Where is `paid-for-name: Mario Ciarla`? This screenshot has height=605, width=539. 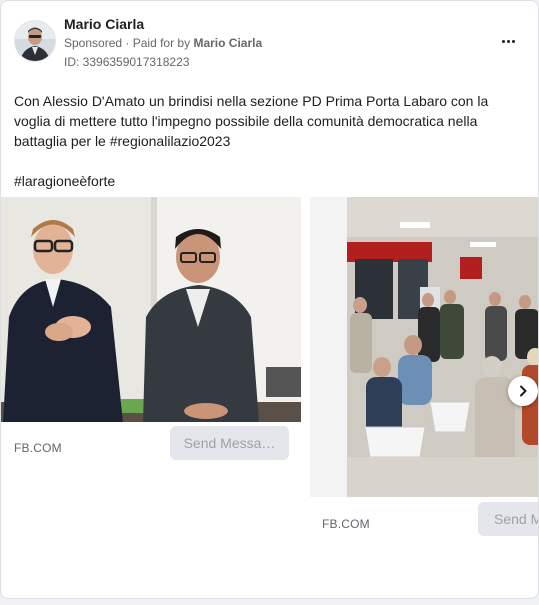
paid-for-name: Mario Ciarla is located at coordinates (227, 43).